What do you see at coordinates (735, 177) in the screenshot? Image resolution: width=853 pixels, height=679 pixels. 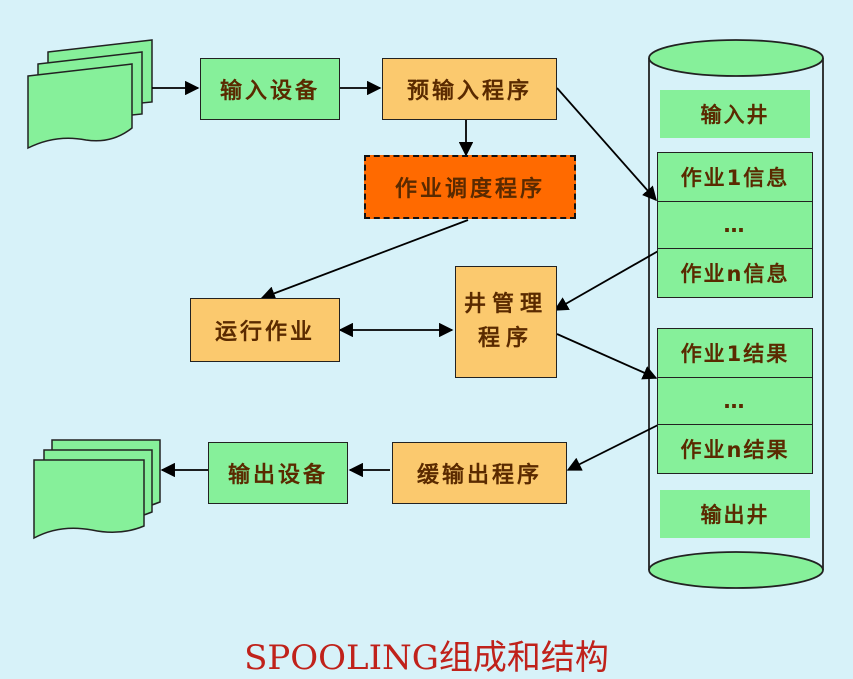 I see `job-info-1-cell: 作业1信息` at bounding box center [735, 177].